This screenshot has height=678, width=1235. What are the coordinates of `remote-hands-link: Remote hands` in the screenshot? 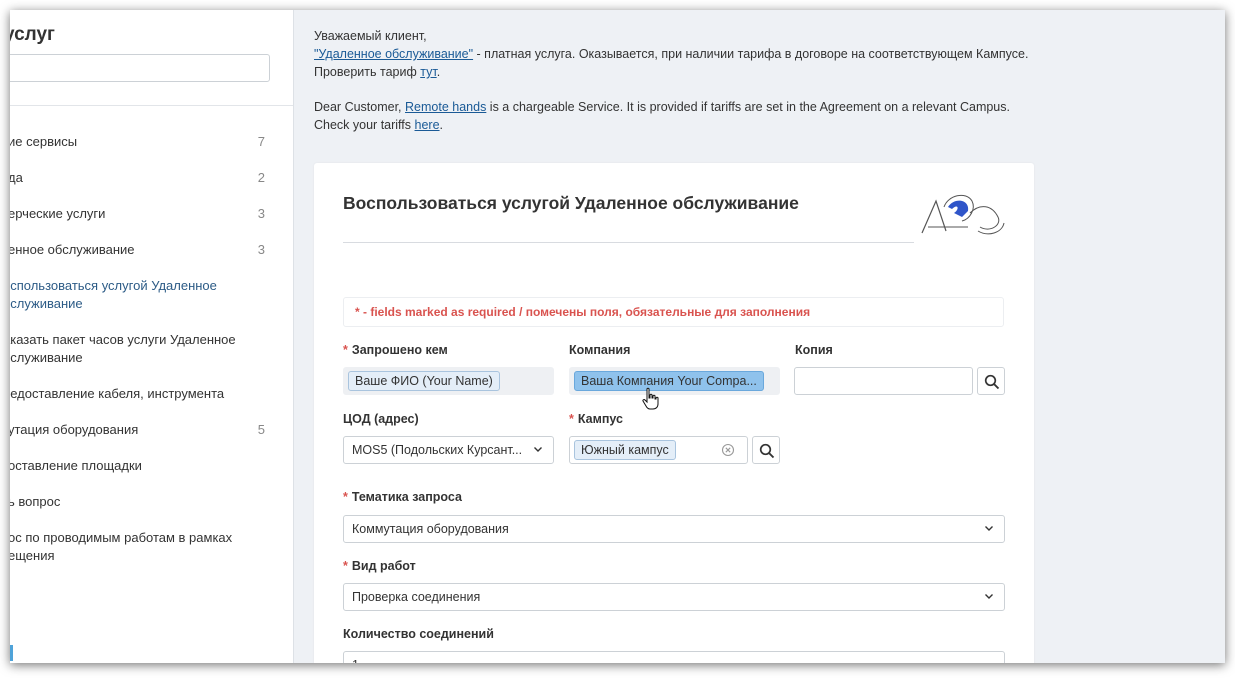 It's located at (445, 107).